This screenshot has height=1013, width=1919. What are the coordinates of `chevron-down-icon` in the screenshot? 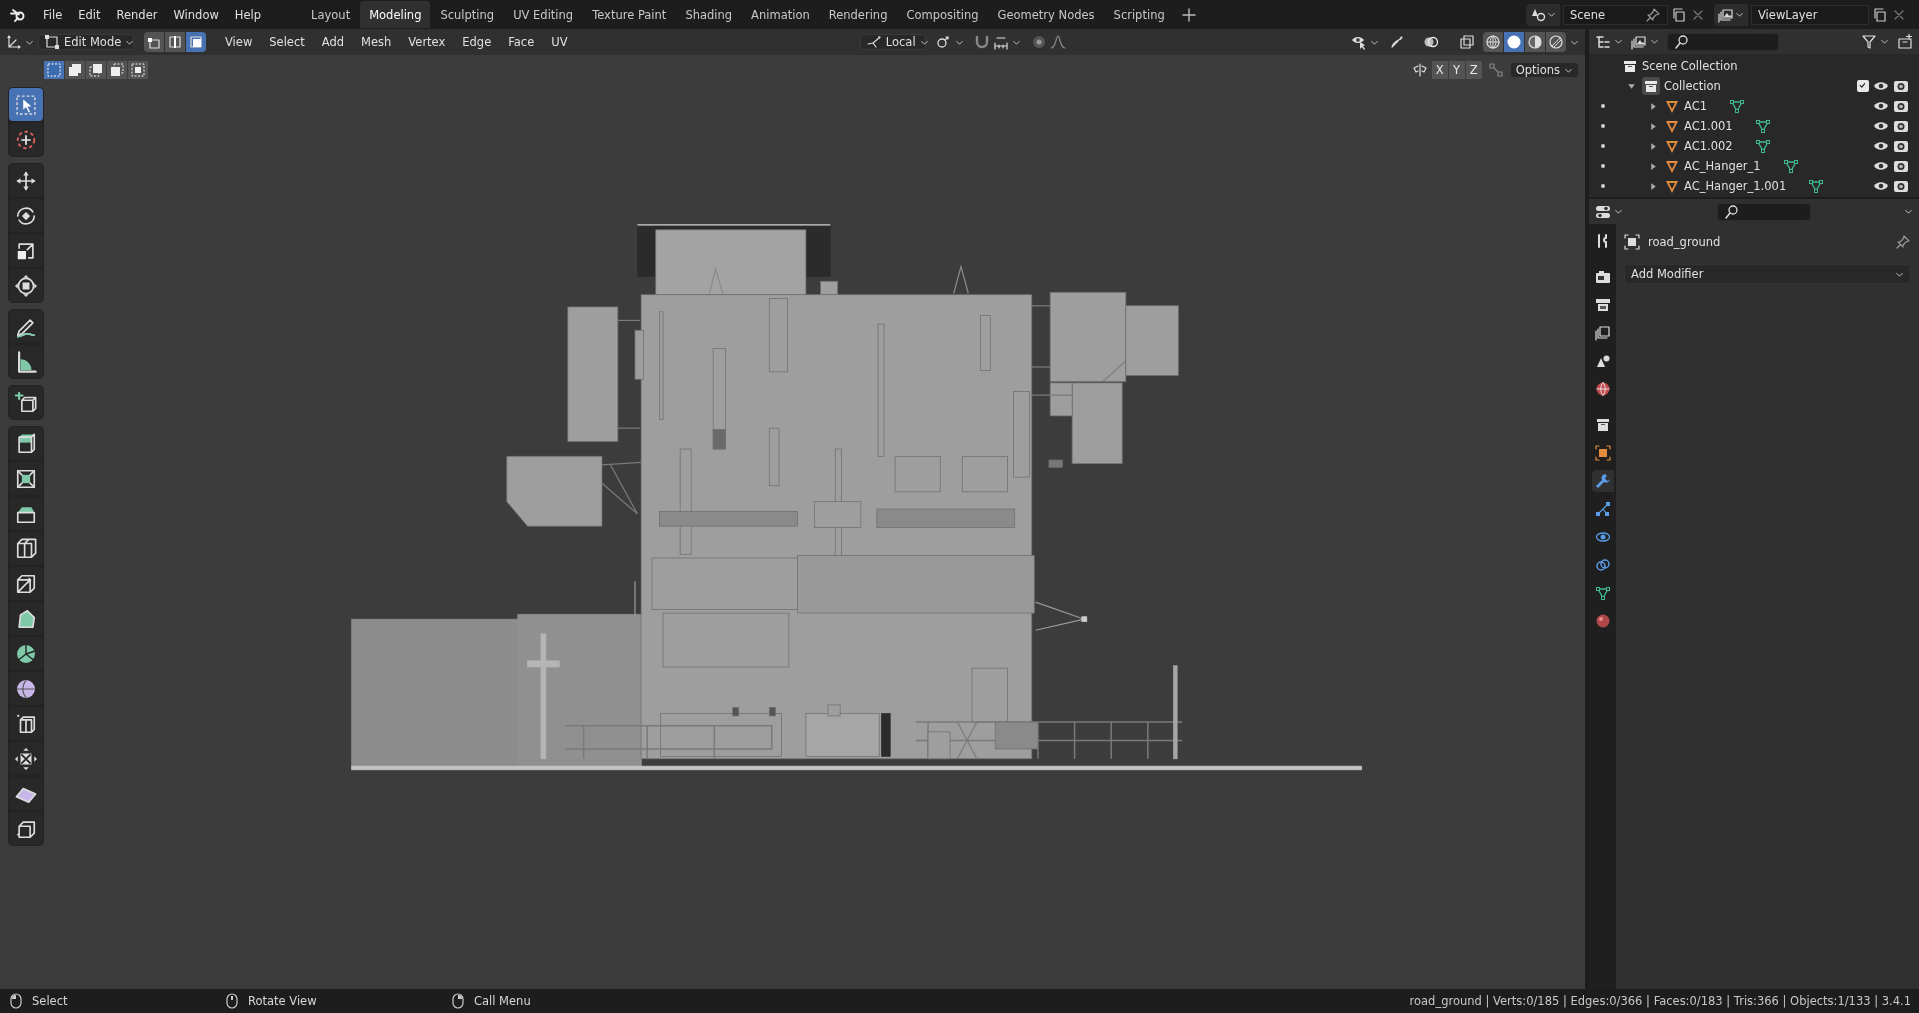 It's located at (1908, 211).